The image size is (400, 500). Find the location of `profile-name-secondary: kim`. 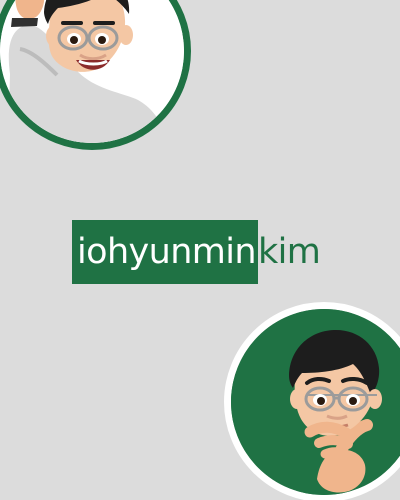

profile-name-secondary: kim is located at coordinates (289, 252).